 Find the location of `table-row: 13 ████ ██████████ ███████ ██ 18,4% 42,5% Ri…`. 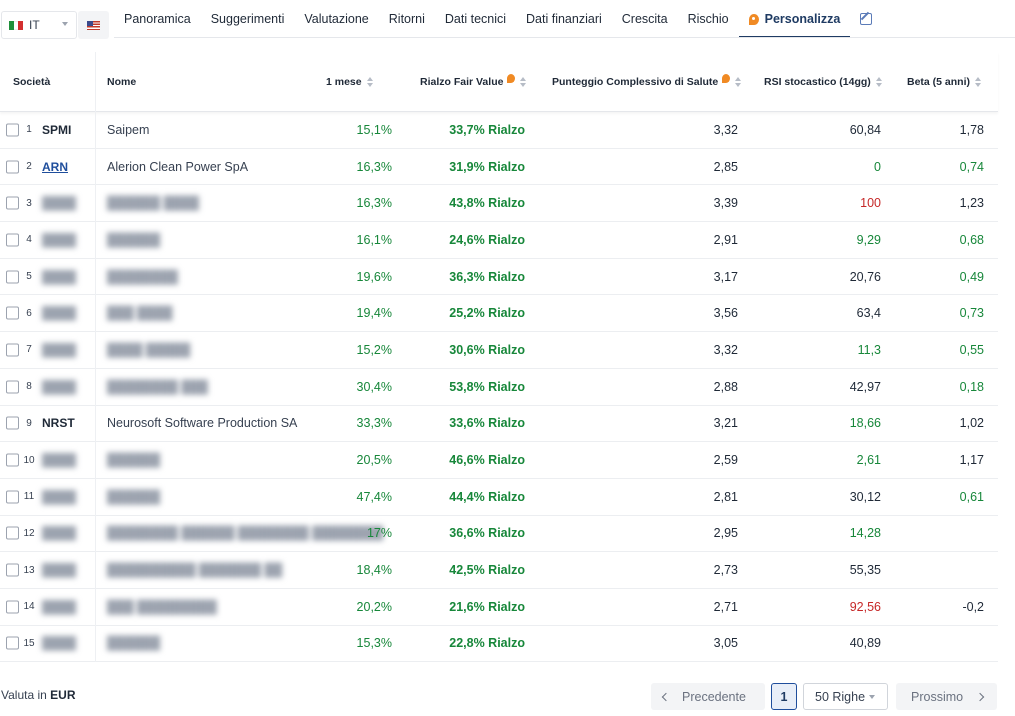

table-row: 13 ████ ██████████ ███████ ██ 18,4% 42,5% Ri… is located at coordinates (499, 570).